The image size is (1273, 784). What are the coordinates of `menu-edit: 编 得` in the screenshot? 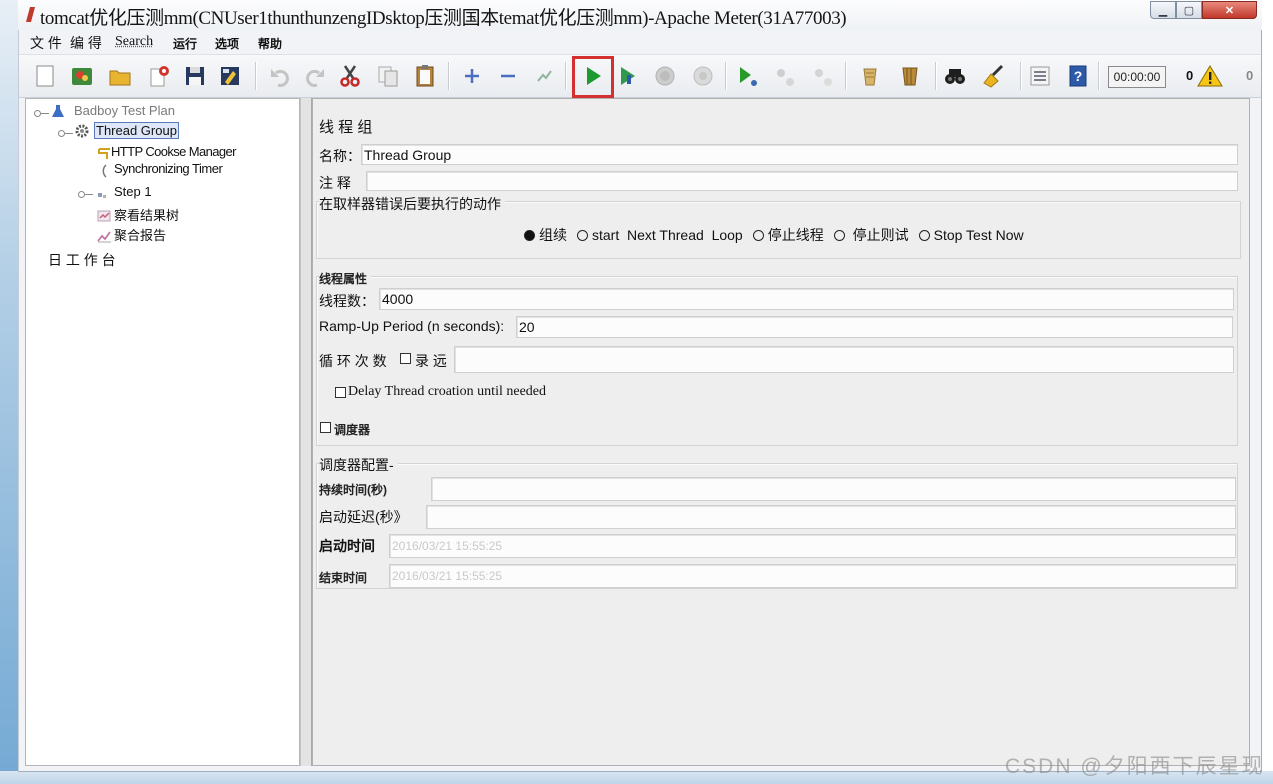 It's located at (86, 43).